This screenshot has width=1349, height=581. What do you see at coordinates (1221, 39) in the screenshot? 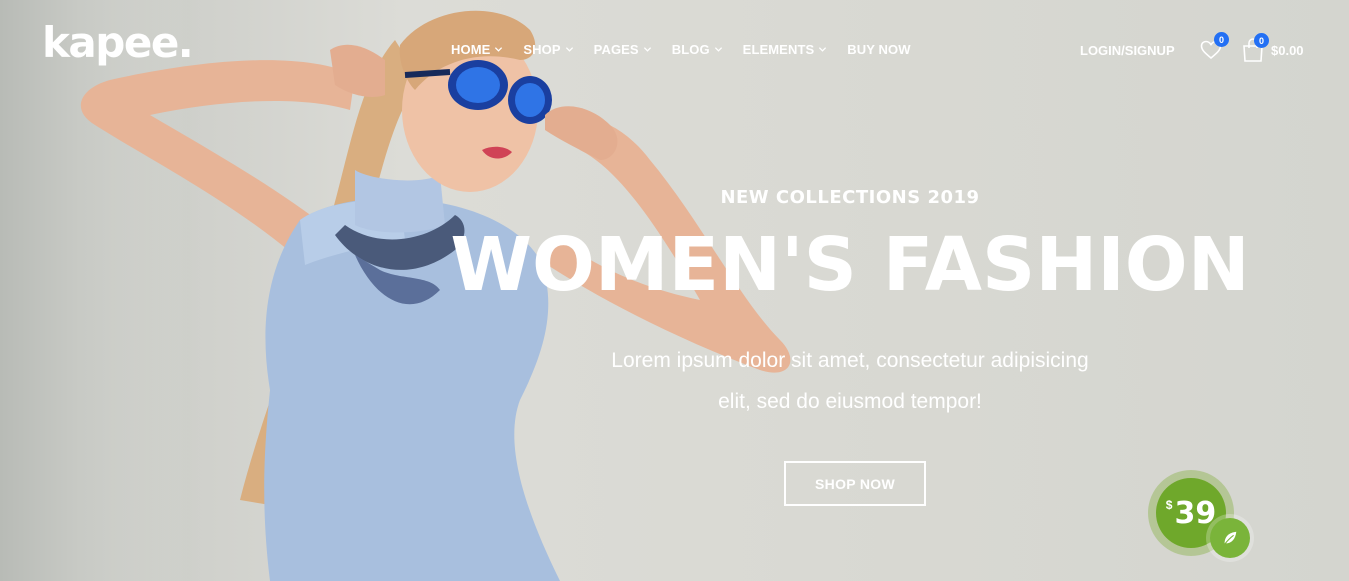
I see `wishlist-count-badge: 0` at bounding box center [1221, 39].